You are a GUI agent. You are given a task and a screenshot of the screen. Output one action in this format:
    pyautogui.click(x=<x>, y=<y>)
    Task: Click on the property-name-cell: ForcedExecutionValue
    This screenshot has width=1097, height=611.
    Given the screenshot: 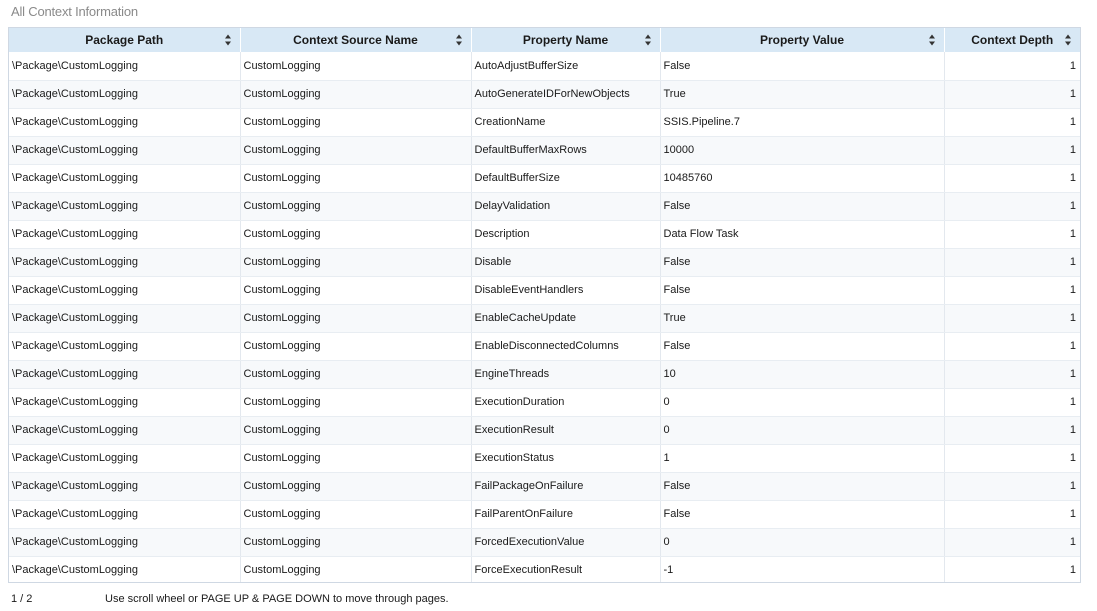 What is the action you would take?
    pyautogui.click(x=566, y=542)
    